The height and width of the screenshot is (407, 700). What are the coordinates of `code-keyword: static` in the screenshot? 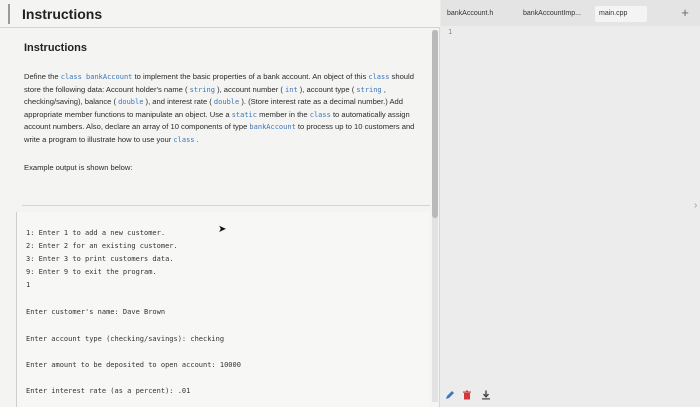 It's located at (244, 114).